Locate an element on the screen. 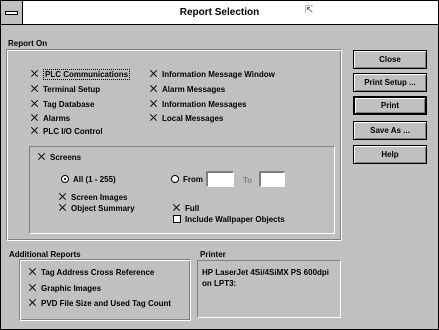  checkbox-label: PLC Communications is located at coordinates (87, 74).